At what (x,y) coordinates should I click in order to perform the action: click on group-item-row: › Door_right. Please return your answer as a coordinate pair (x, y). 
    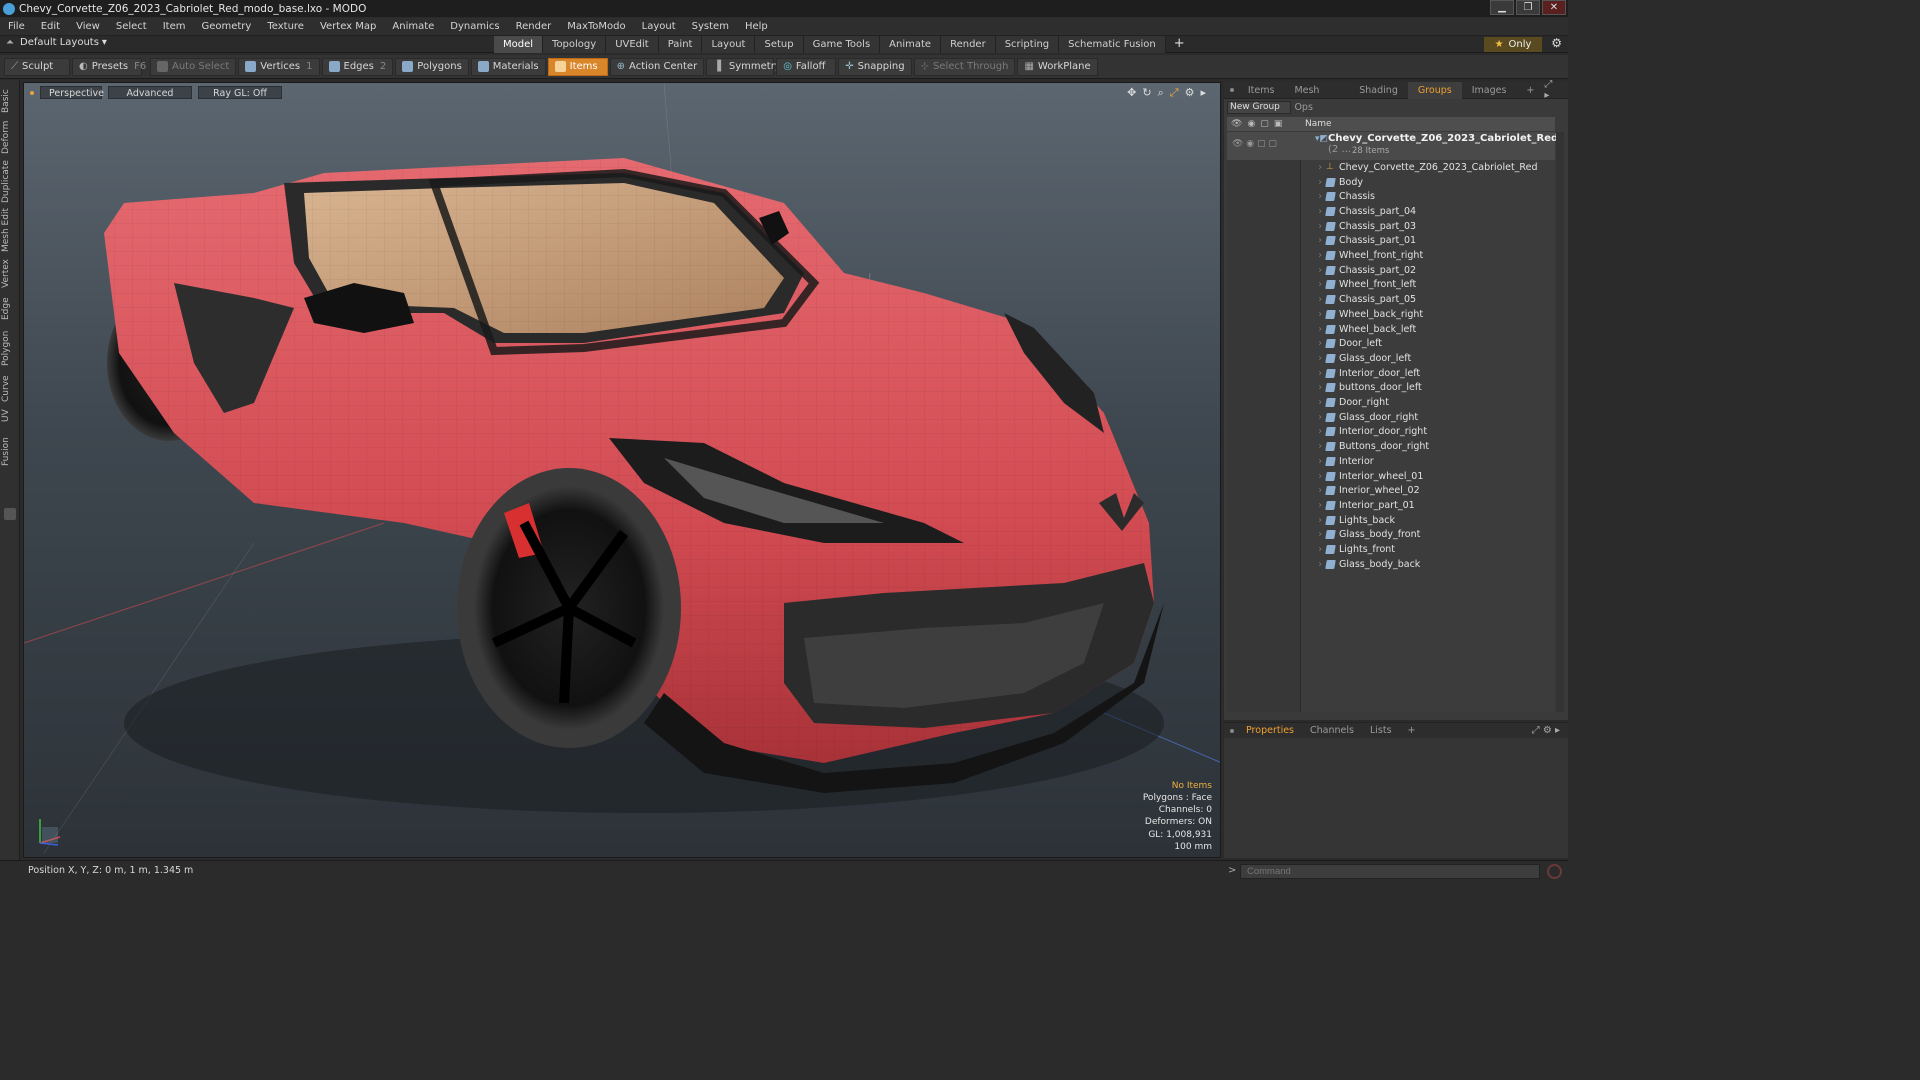
    Looking at the image, I should click on (1391, 402).